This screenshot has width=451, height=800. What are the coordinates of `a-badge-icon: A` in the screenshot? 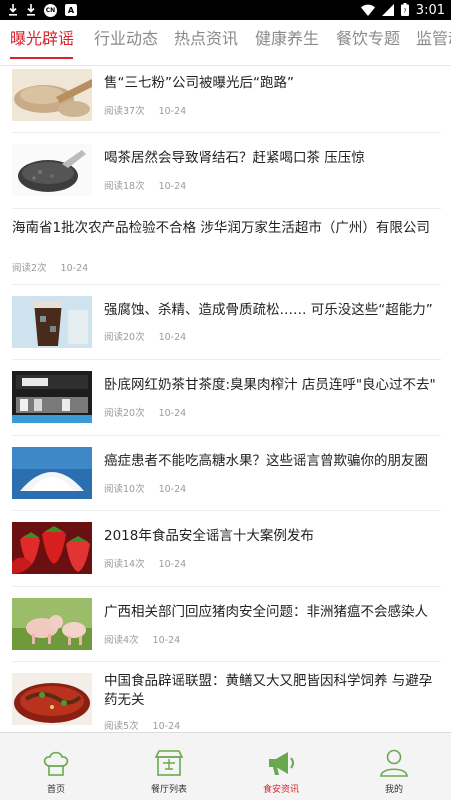 It's located at (71, 10).